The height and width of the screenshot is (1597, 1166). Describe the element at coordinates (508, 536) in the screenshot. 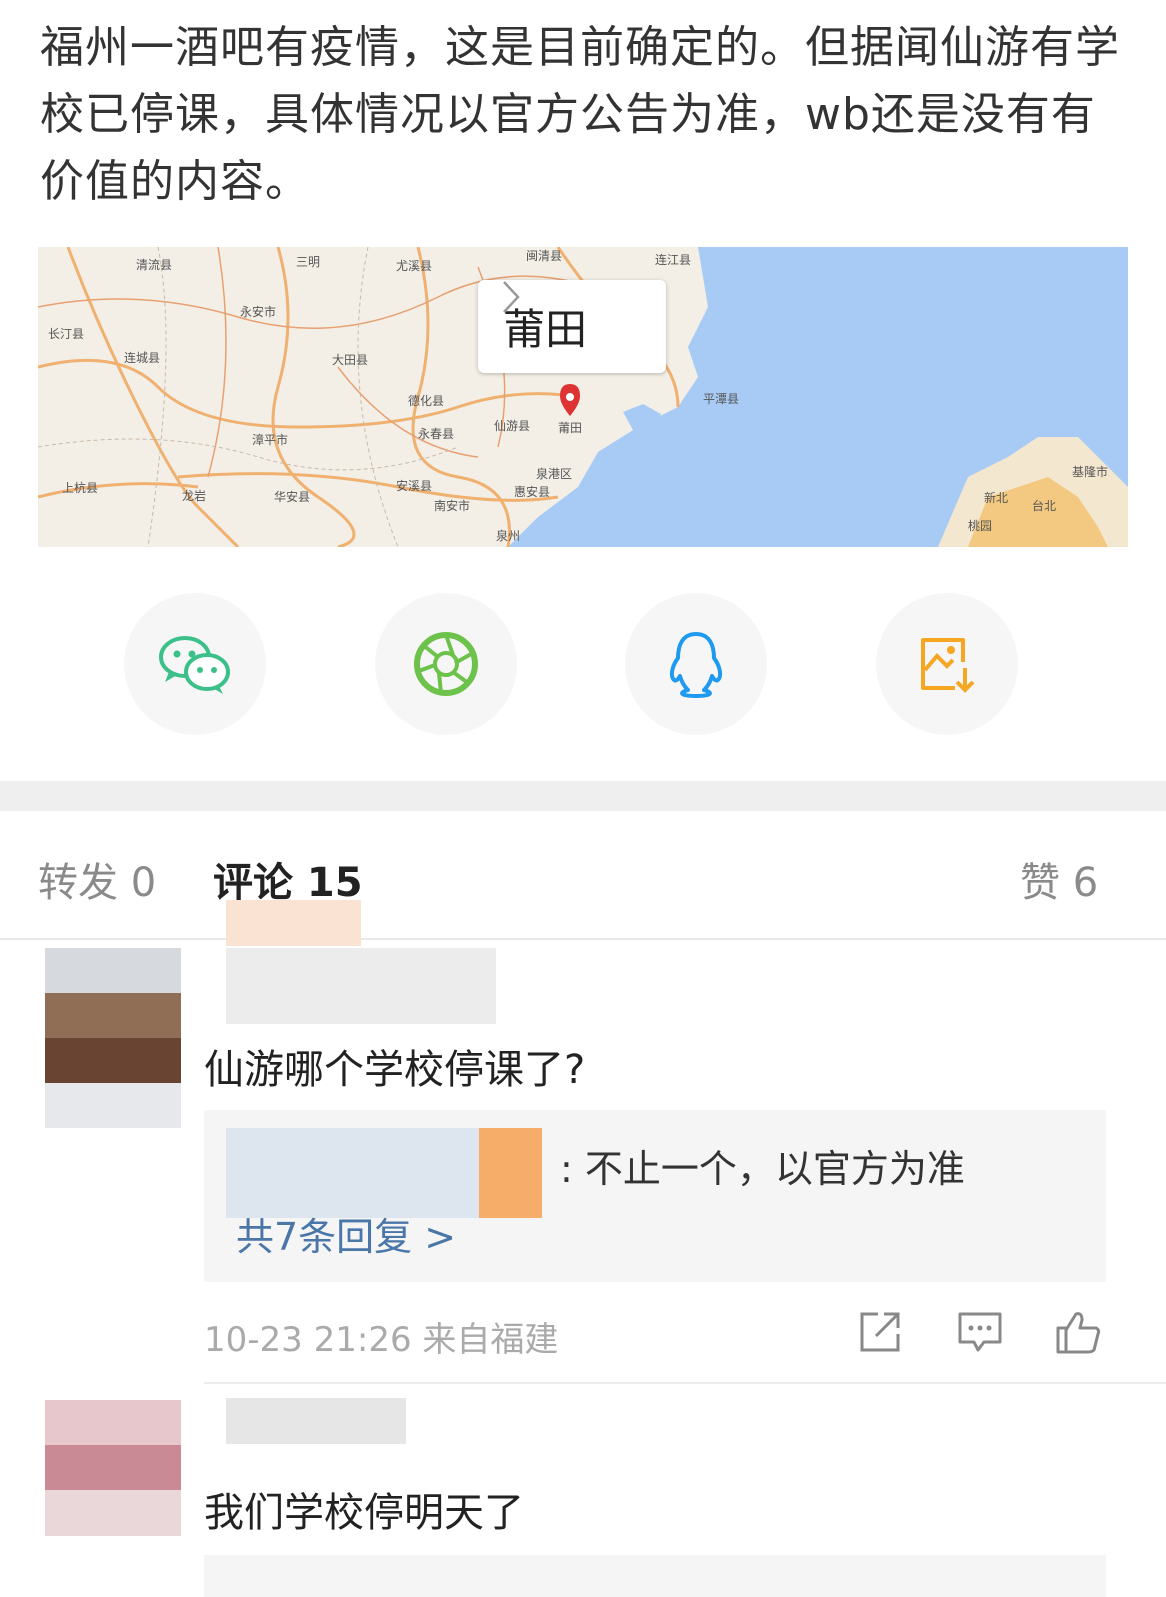

I see `map-label: 泉州` at that location.